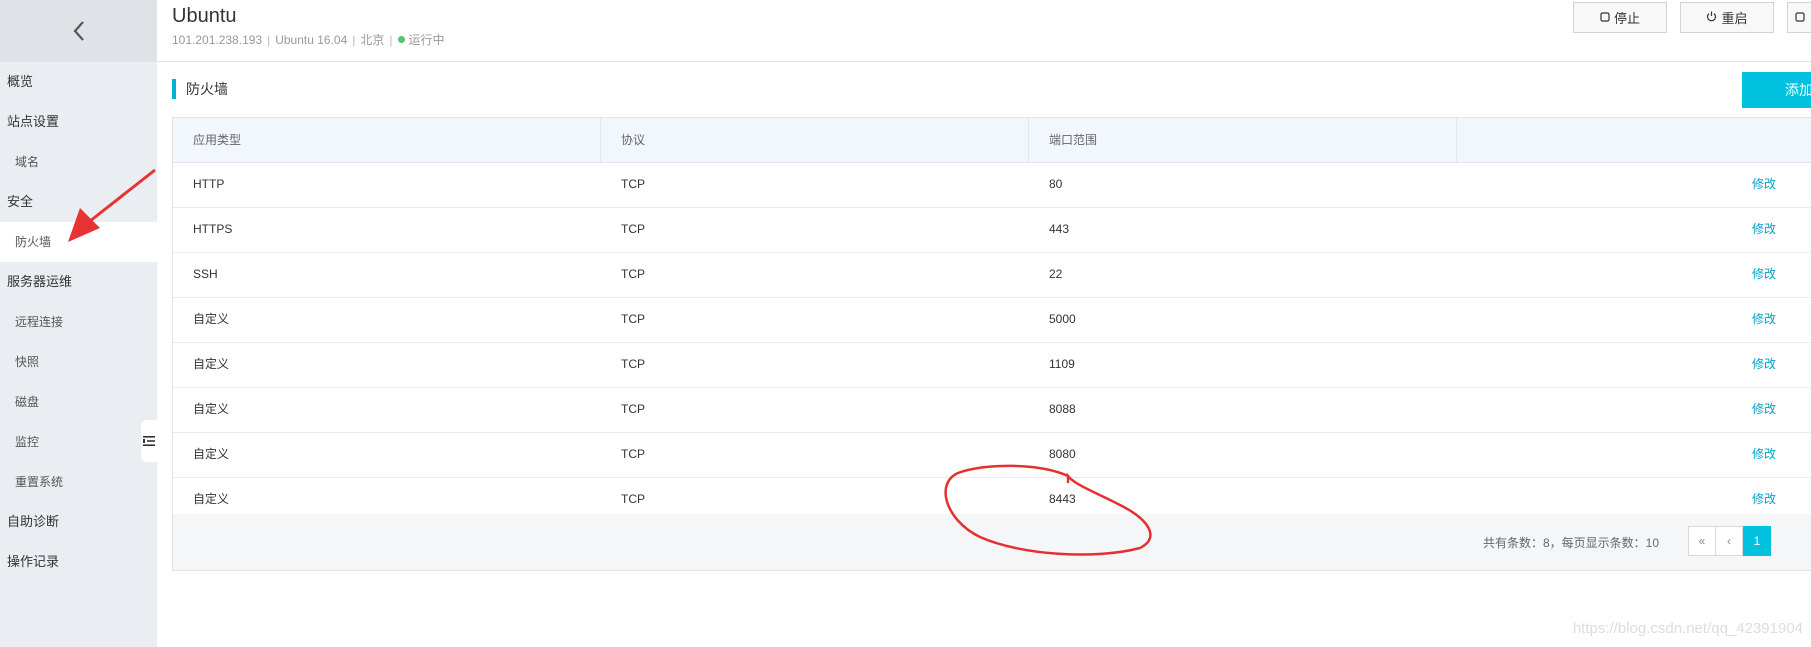 This screenshot has height=647, width=1811. I want to click on sidebar-item-9: 监控, so click(78, 442).